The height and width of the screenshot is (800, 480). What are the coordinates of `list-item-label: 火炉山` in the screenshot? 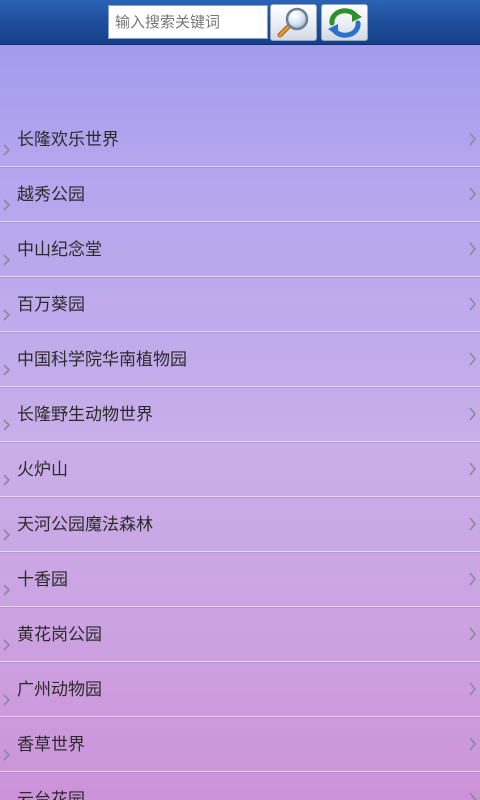 It's located at (42, 470).